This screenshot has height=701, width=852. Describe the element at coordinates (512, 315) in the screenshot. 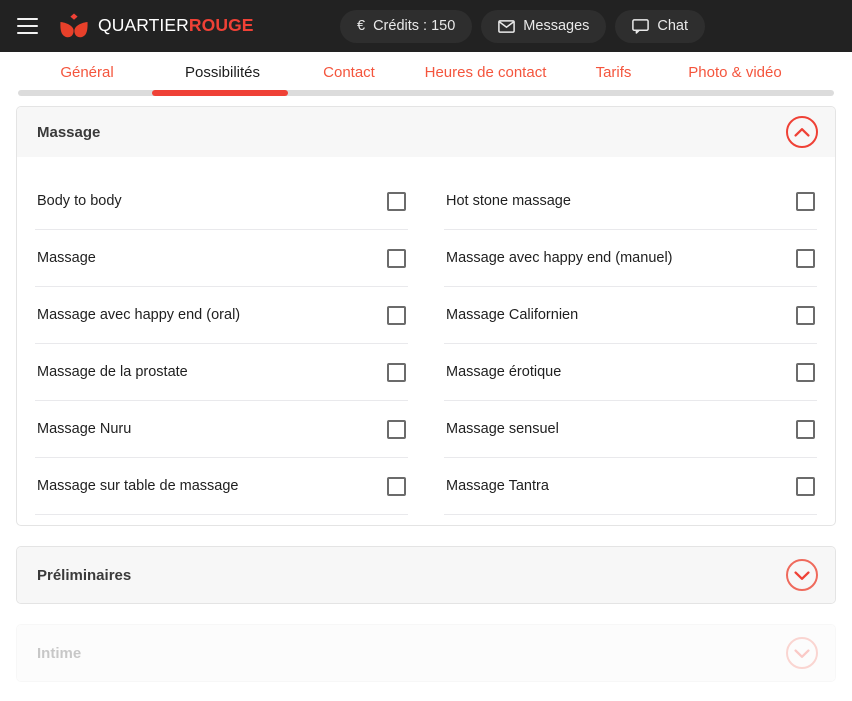

I see `option-label: Massage Californien` at that location.